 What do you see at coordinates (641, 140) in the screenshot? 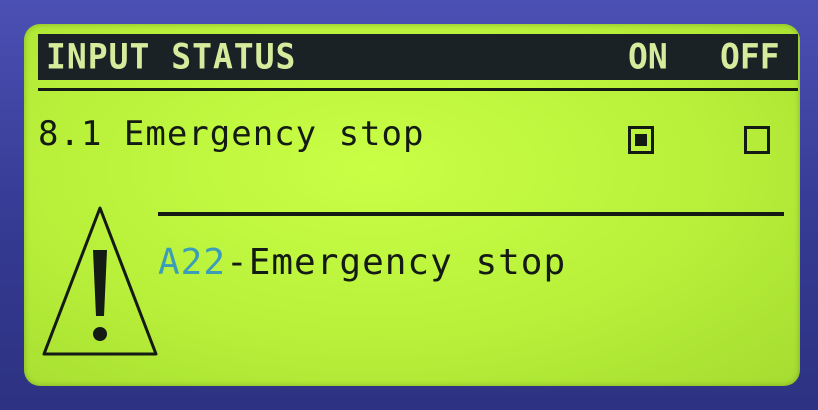
I see `on-checkbox` at bounding box center [641, 140].